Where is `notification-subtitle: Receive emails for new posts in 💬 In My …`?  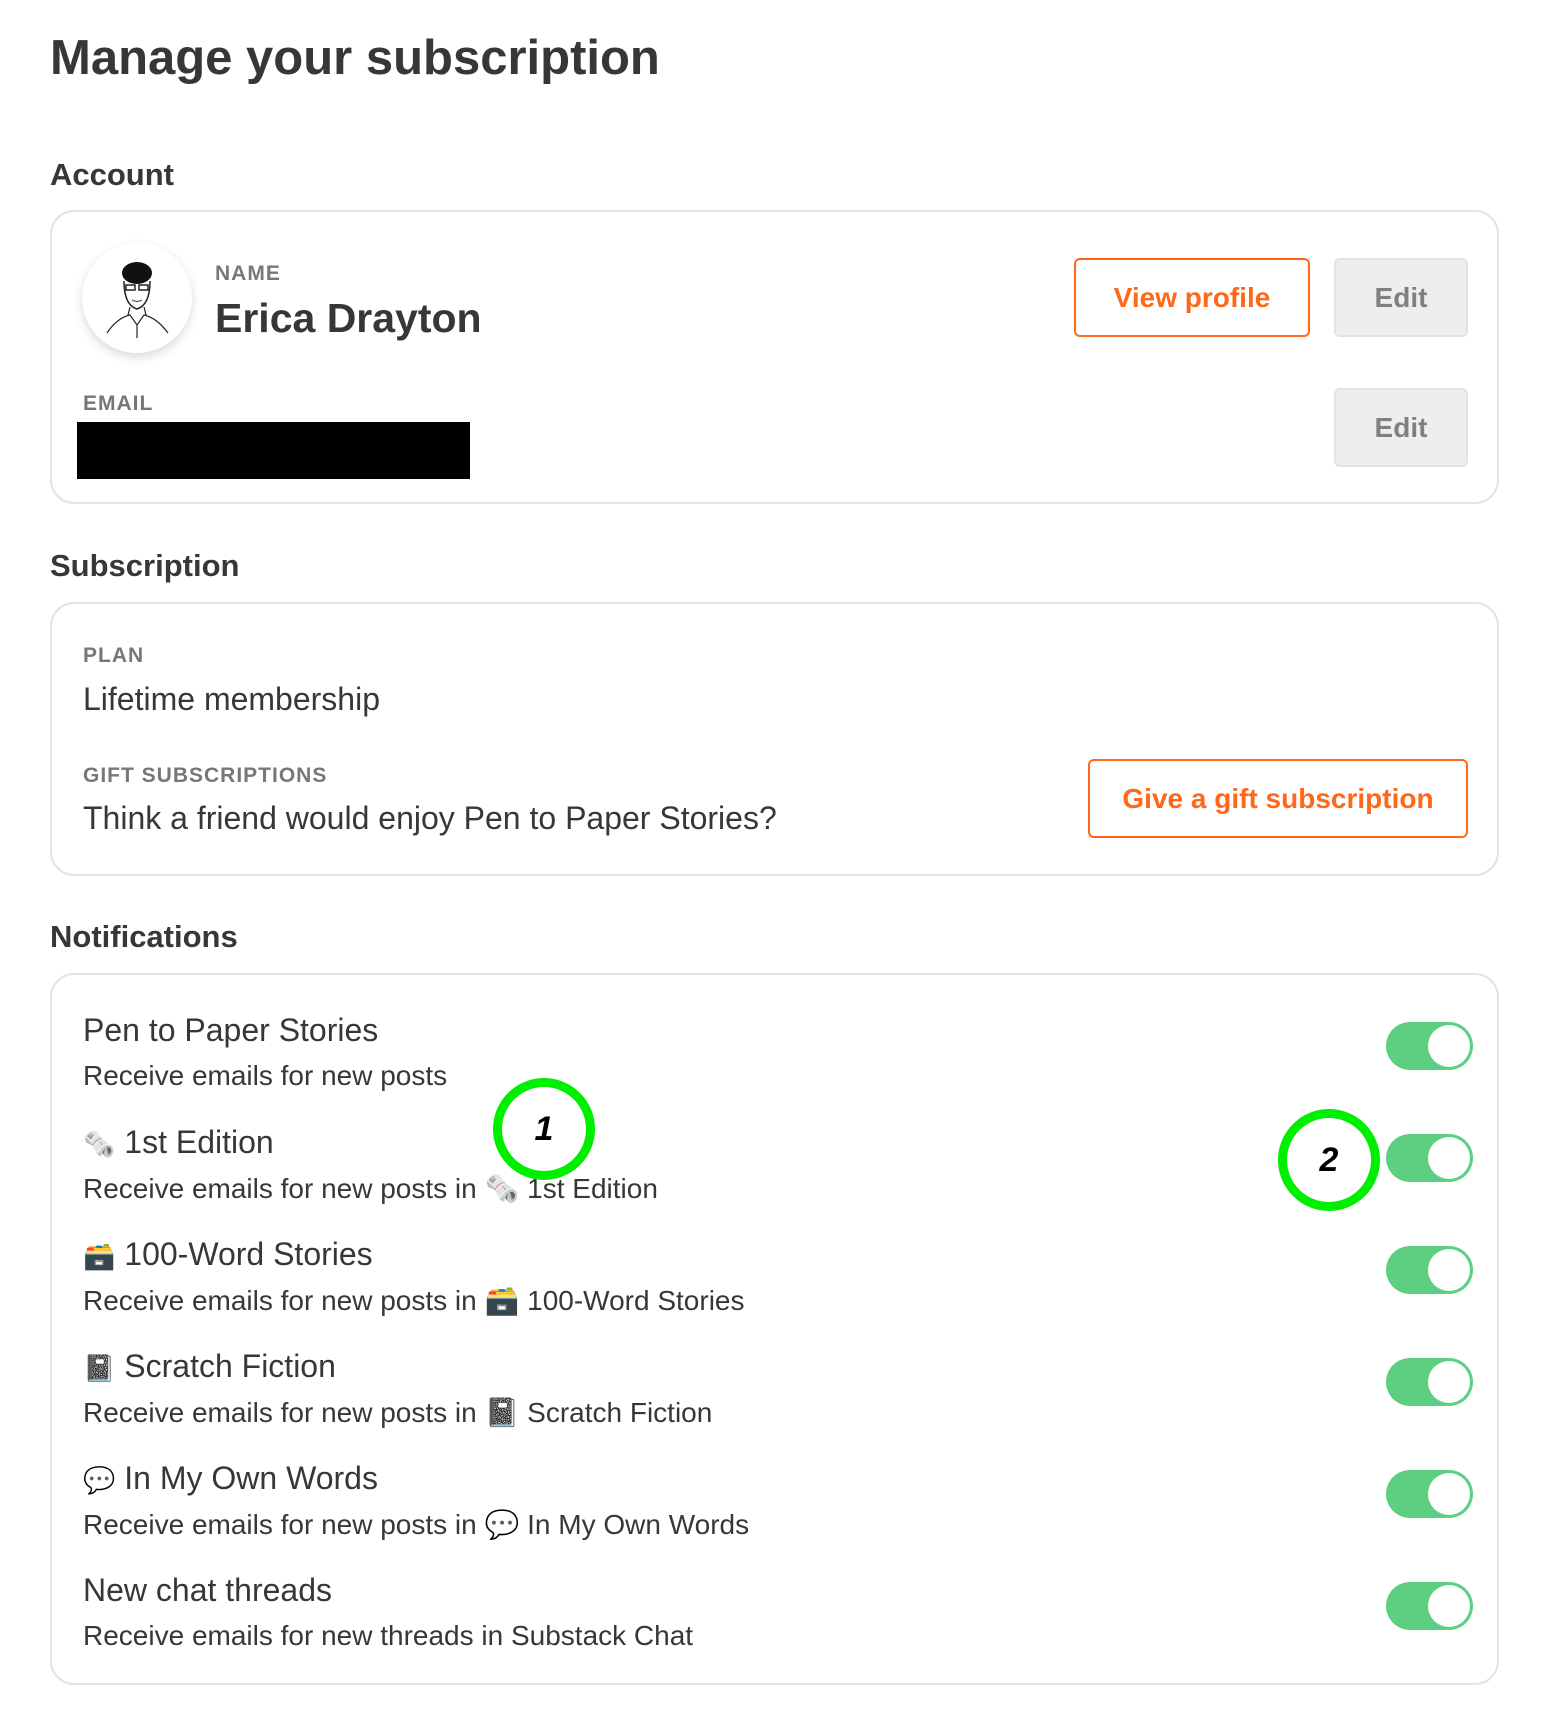 notification-subtitle: Receive emails for new posts in 💬 In My … is located at coordinates (416, 1524).